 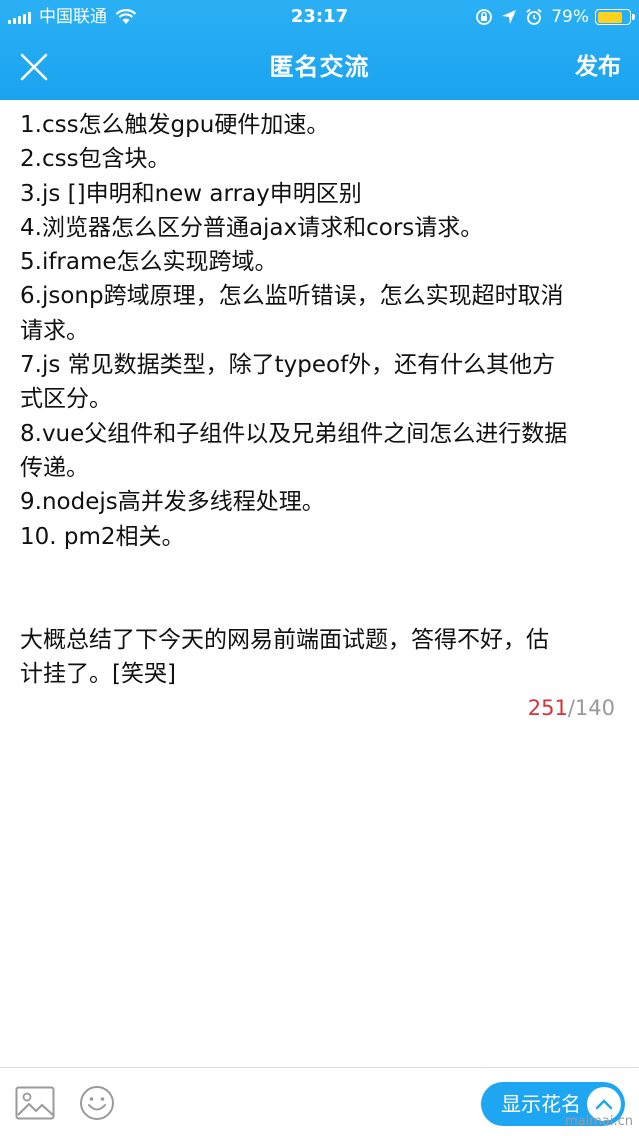 I want to click on location-icon, so click(x=509, y=17).